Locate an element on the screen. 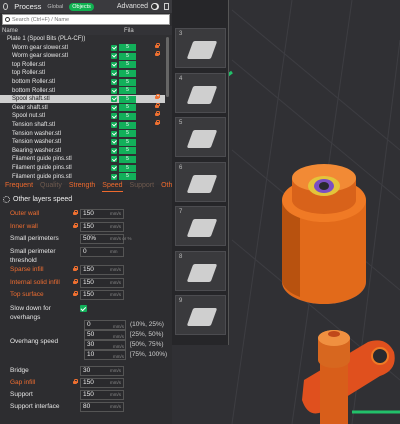  overhang-speed-input: 10 mm/s is located at coordinates (105, 355).